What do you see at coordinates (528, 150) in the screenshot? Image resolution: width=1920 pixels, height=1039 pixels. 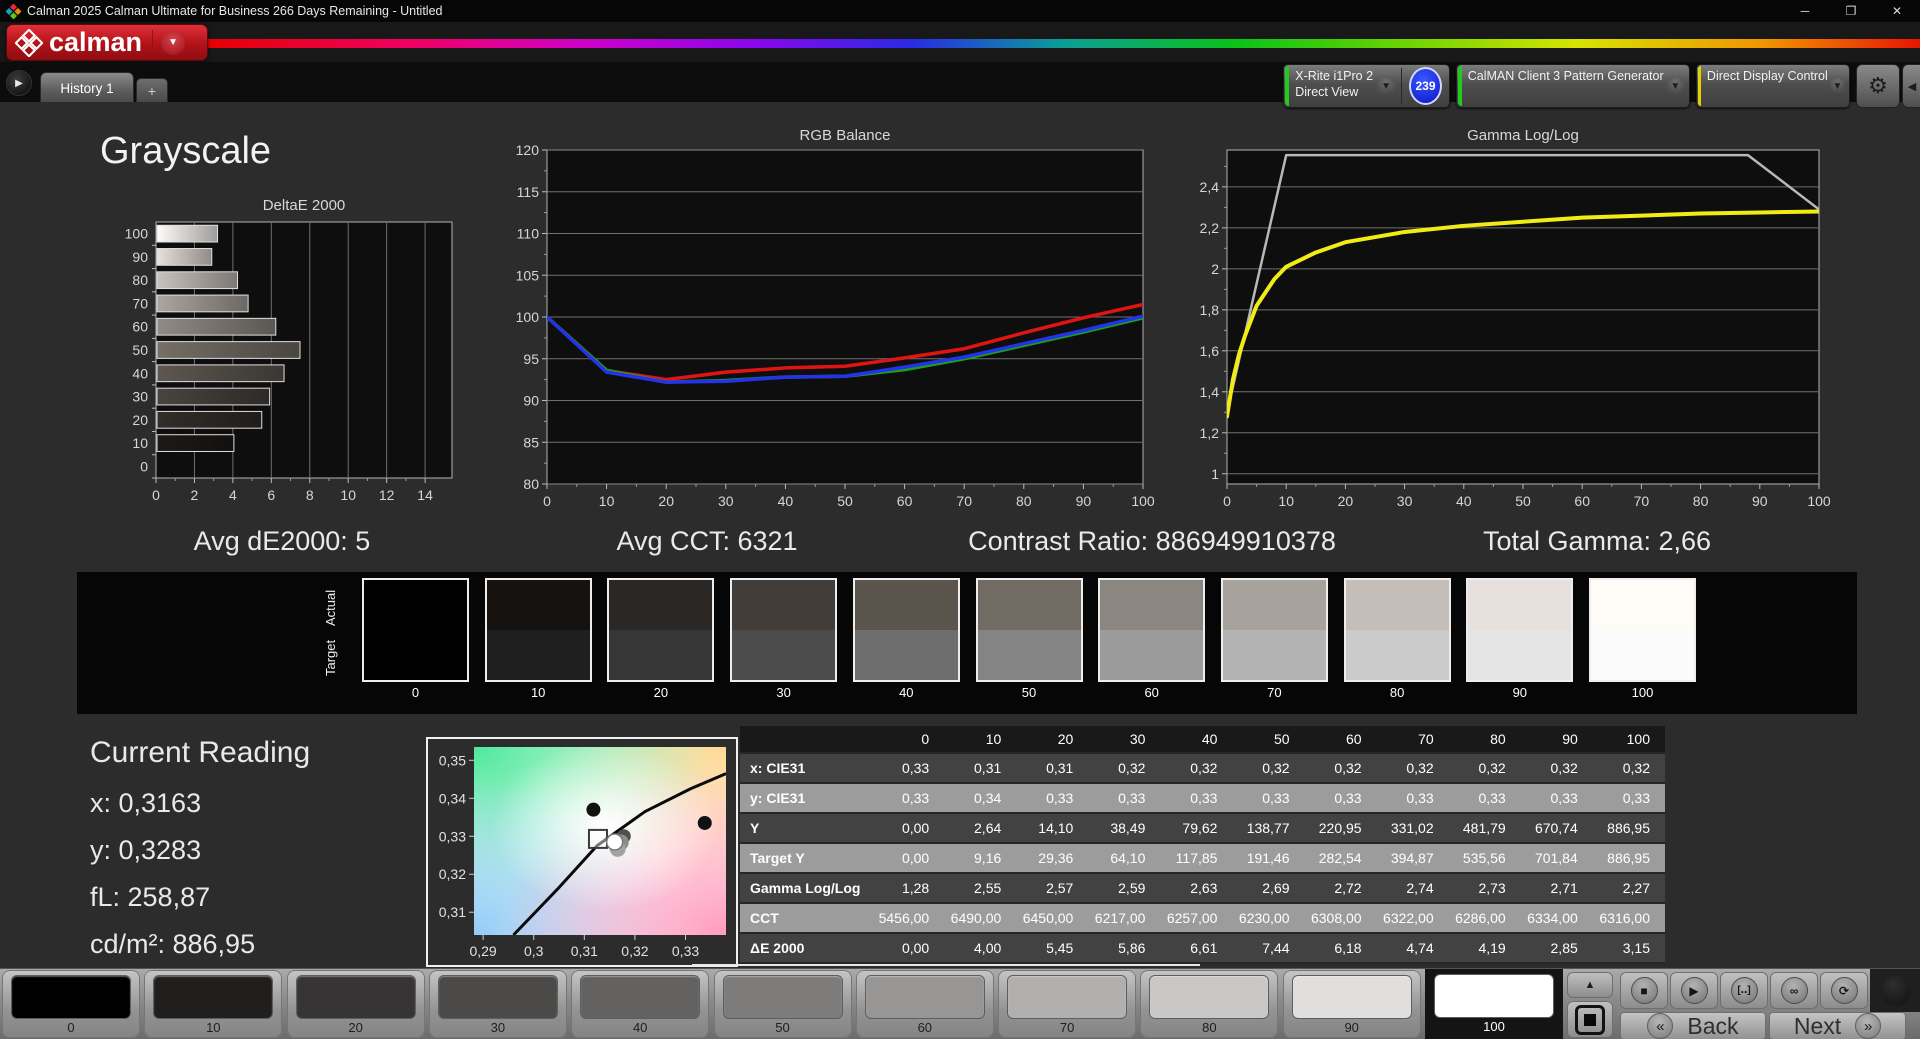 I see `svg-text: 120` at bounding box center [528, 150].